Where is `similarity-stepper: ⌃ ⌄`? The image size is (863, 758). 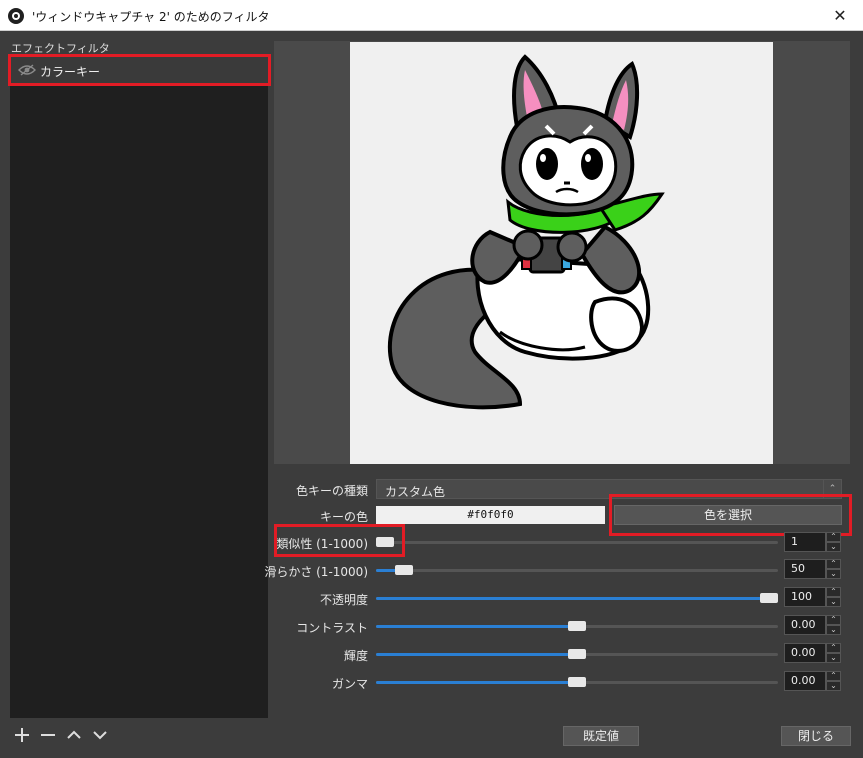 similarity-stepper: ⌃ ⌄ is located at coordinates (833, 542).